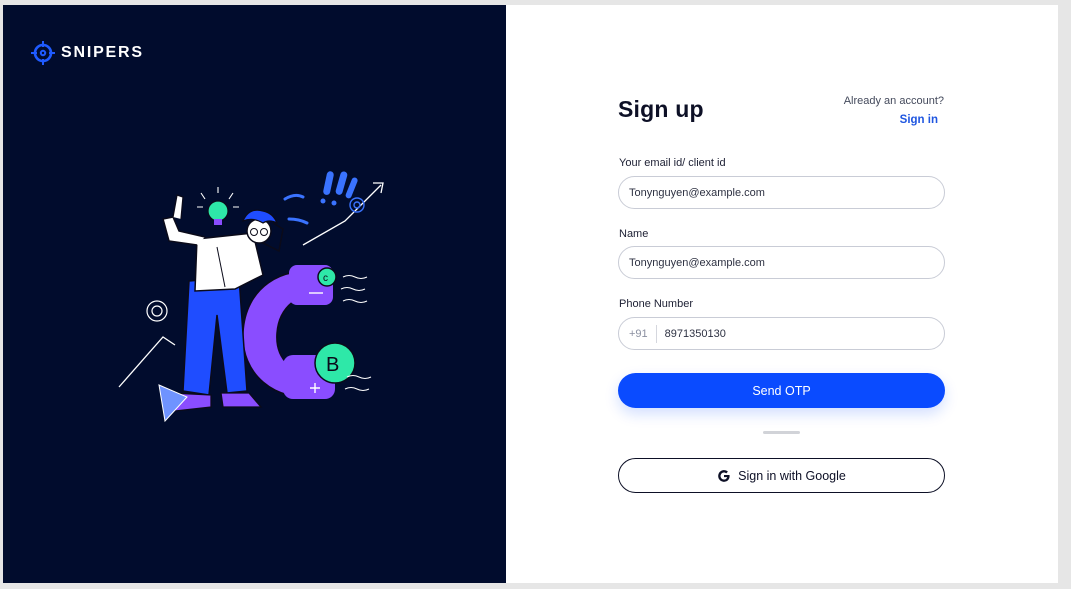 This screenshot has height=589, width=1071. Describe the element at coordinates (661, 109) in the screenshot. I see `page-title: Sign up` at that location.